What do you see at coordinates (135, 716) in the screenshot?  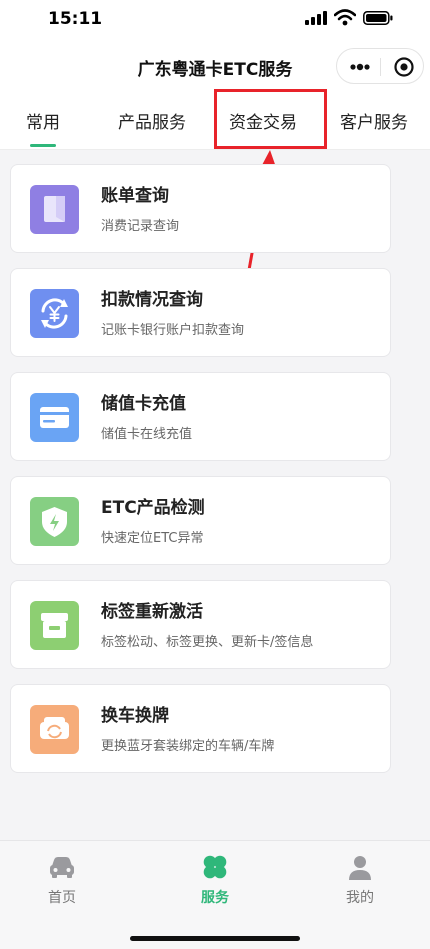 I see `card-title: 换车换牌` at bounding box center [135, 716].